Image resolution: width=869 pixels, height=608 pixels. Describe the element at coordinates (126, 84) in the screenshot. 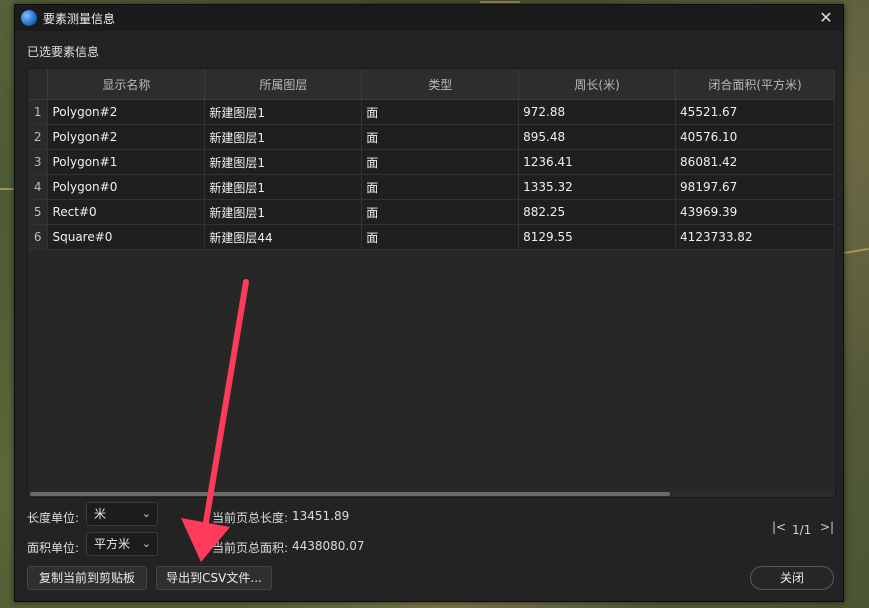

I see `column-header-name: 显示名称` at that location.